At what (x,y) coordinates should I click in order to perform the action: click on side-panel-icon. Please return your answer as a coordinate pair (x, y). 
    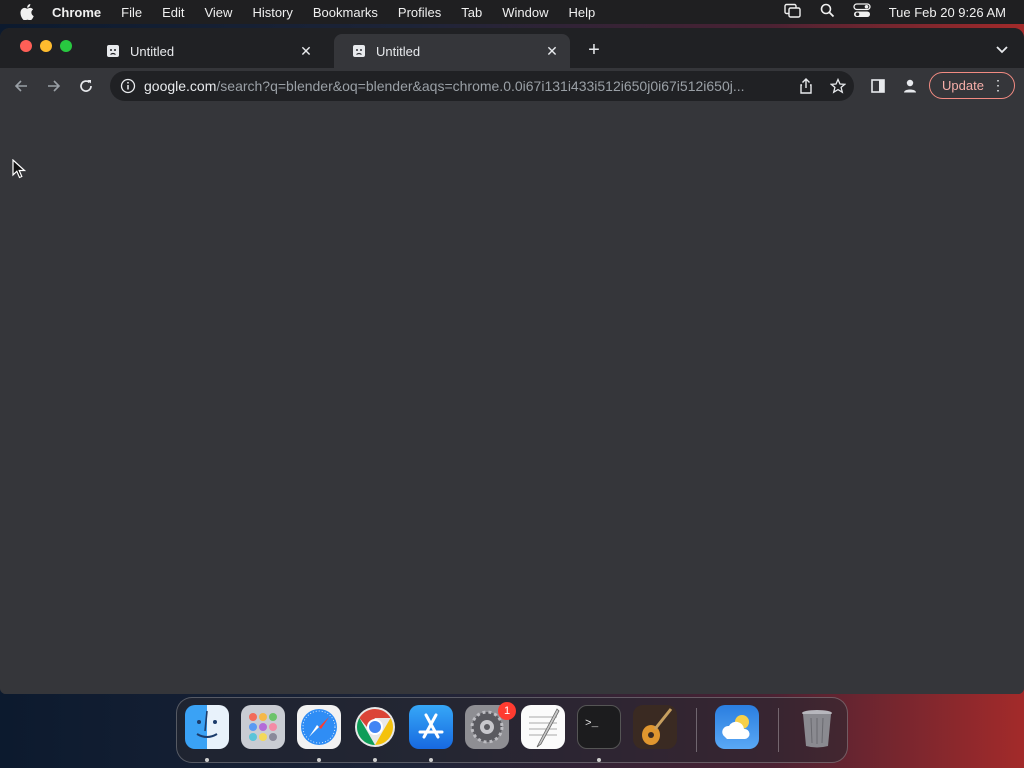
    Looking at the image, I should click on (878, 86).